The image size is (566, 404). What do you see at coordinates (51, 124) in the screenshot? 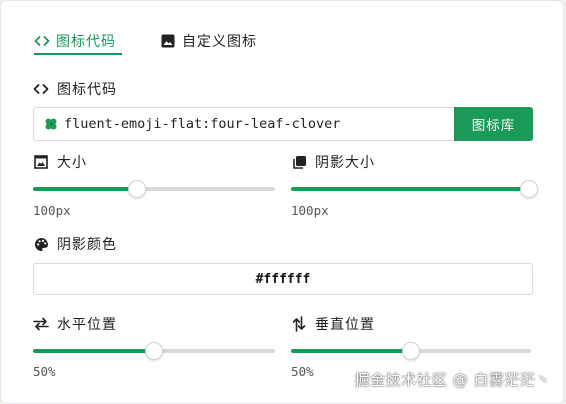
I see `four-leaf-clover-icon` at bounding box center [51, 124].